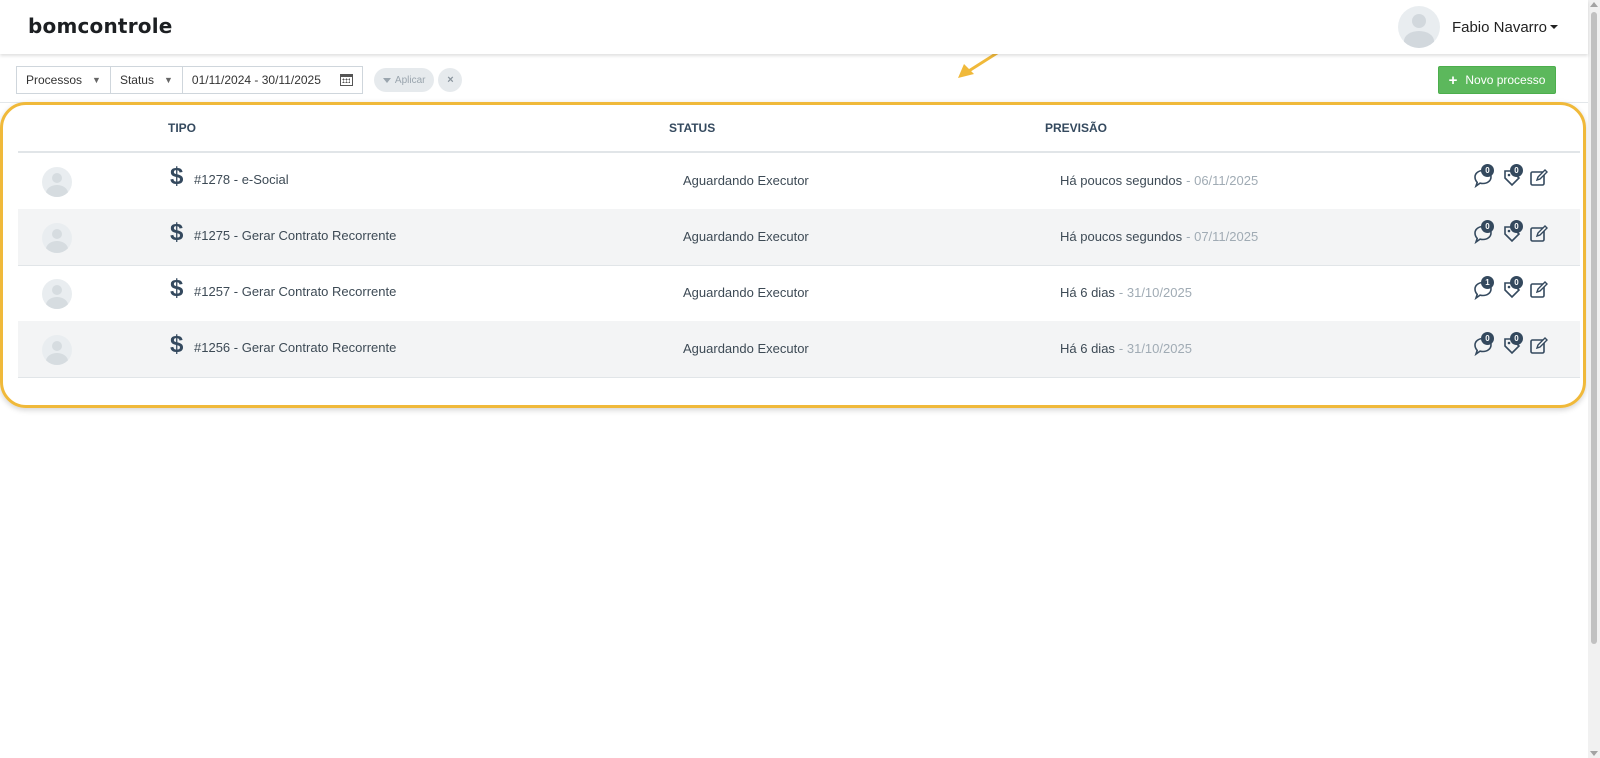 This screenshot has width=1600, height=758. Describe the element at coordinates (386, 80) in the screenshot. I see `filter-icon` at that location.